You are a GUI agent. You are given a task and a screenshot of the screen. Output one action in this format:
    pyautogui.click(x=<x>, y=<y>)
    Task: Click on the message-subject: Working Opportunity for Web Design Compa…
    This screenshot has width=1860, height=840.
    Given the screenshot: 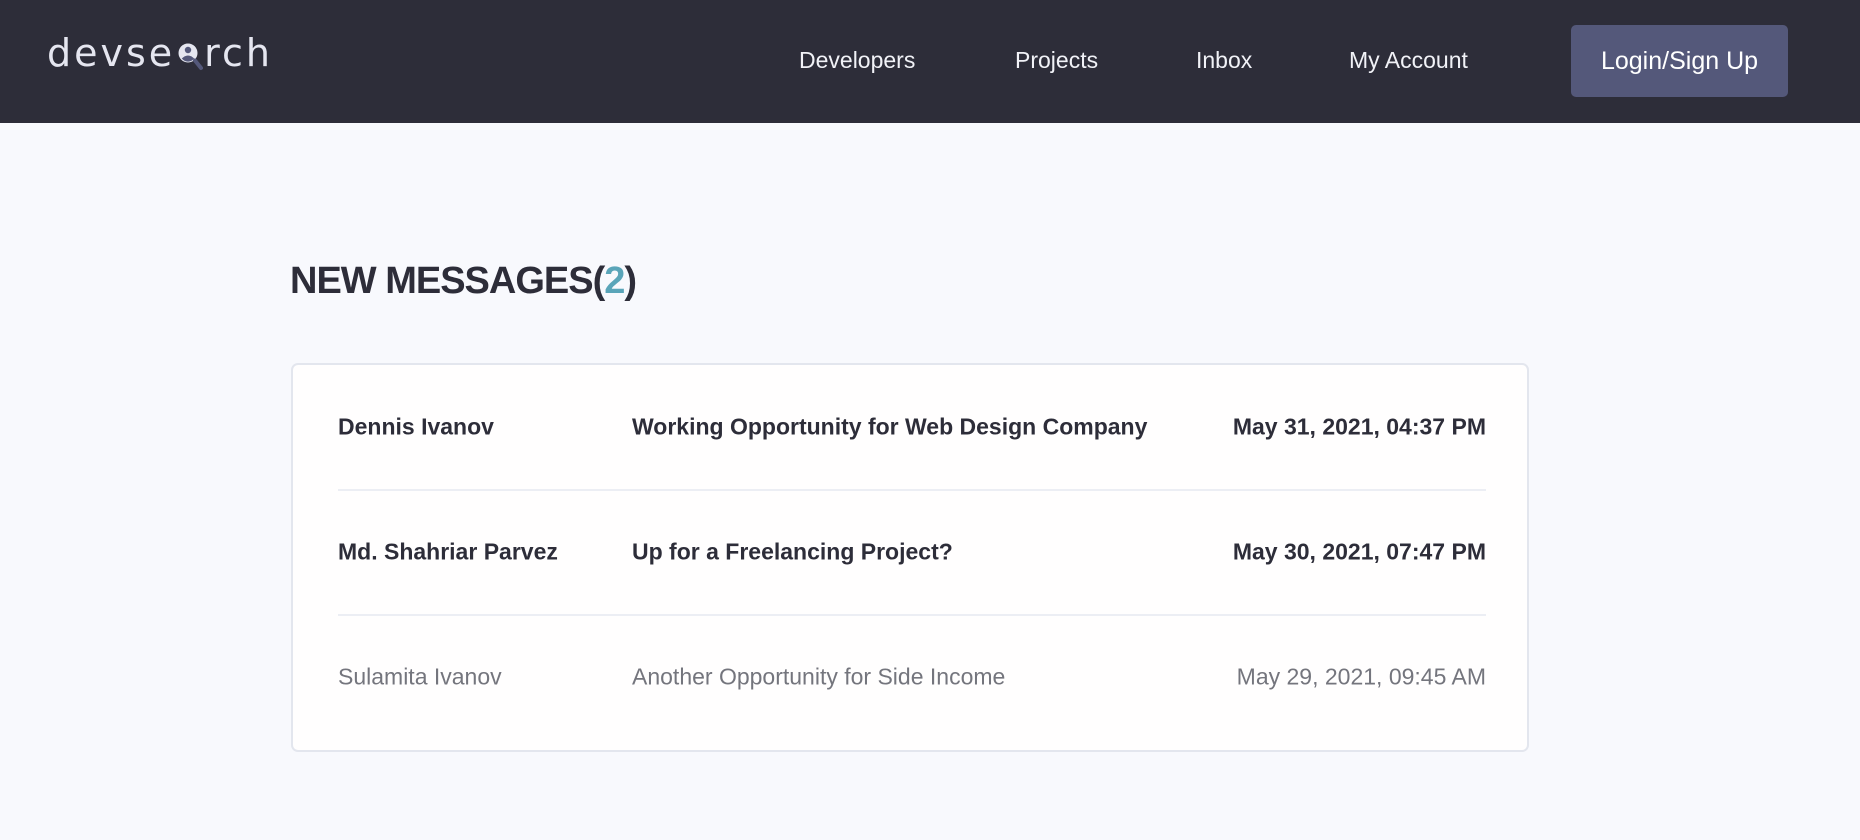 What is the action you would take?
    pyautogui.click(x=890, y=426)
    